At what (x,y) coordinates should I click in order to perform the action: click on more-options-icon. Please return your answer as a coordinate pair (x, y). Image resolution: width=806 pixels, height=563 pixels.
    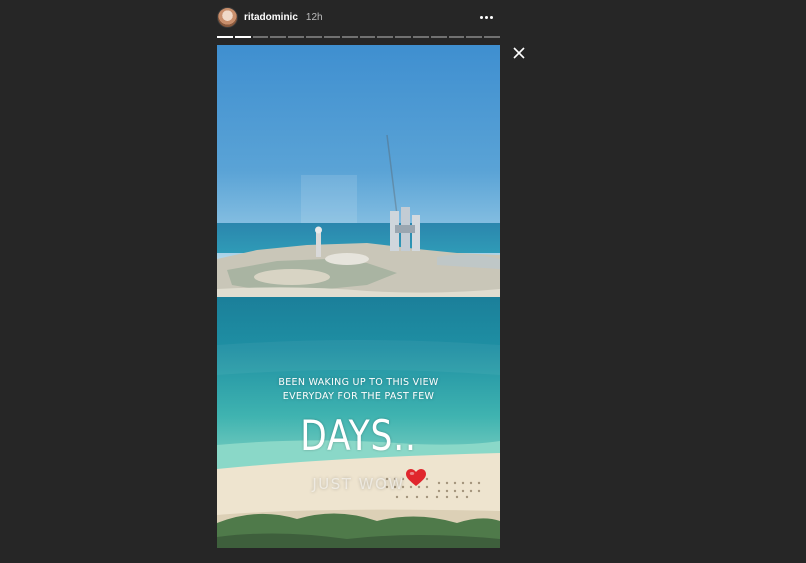
    Looking at the image, I should click on (486, 17).